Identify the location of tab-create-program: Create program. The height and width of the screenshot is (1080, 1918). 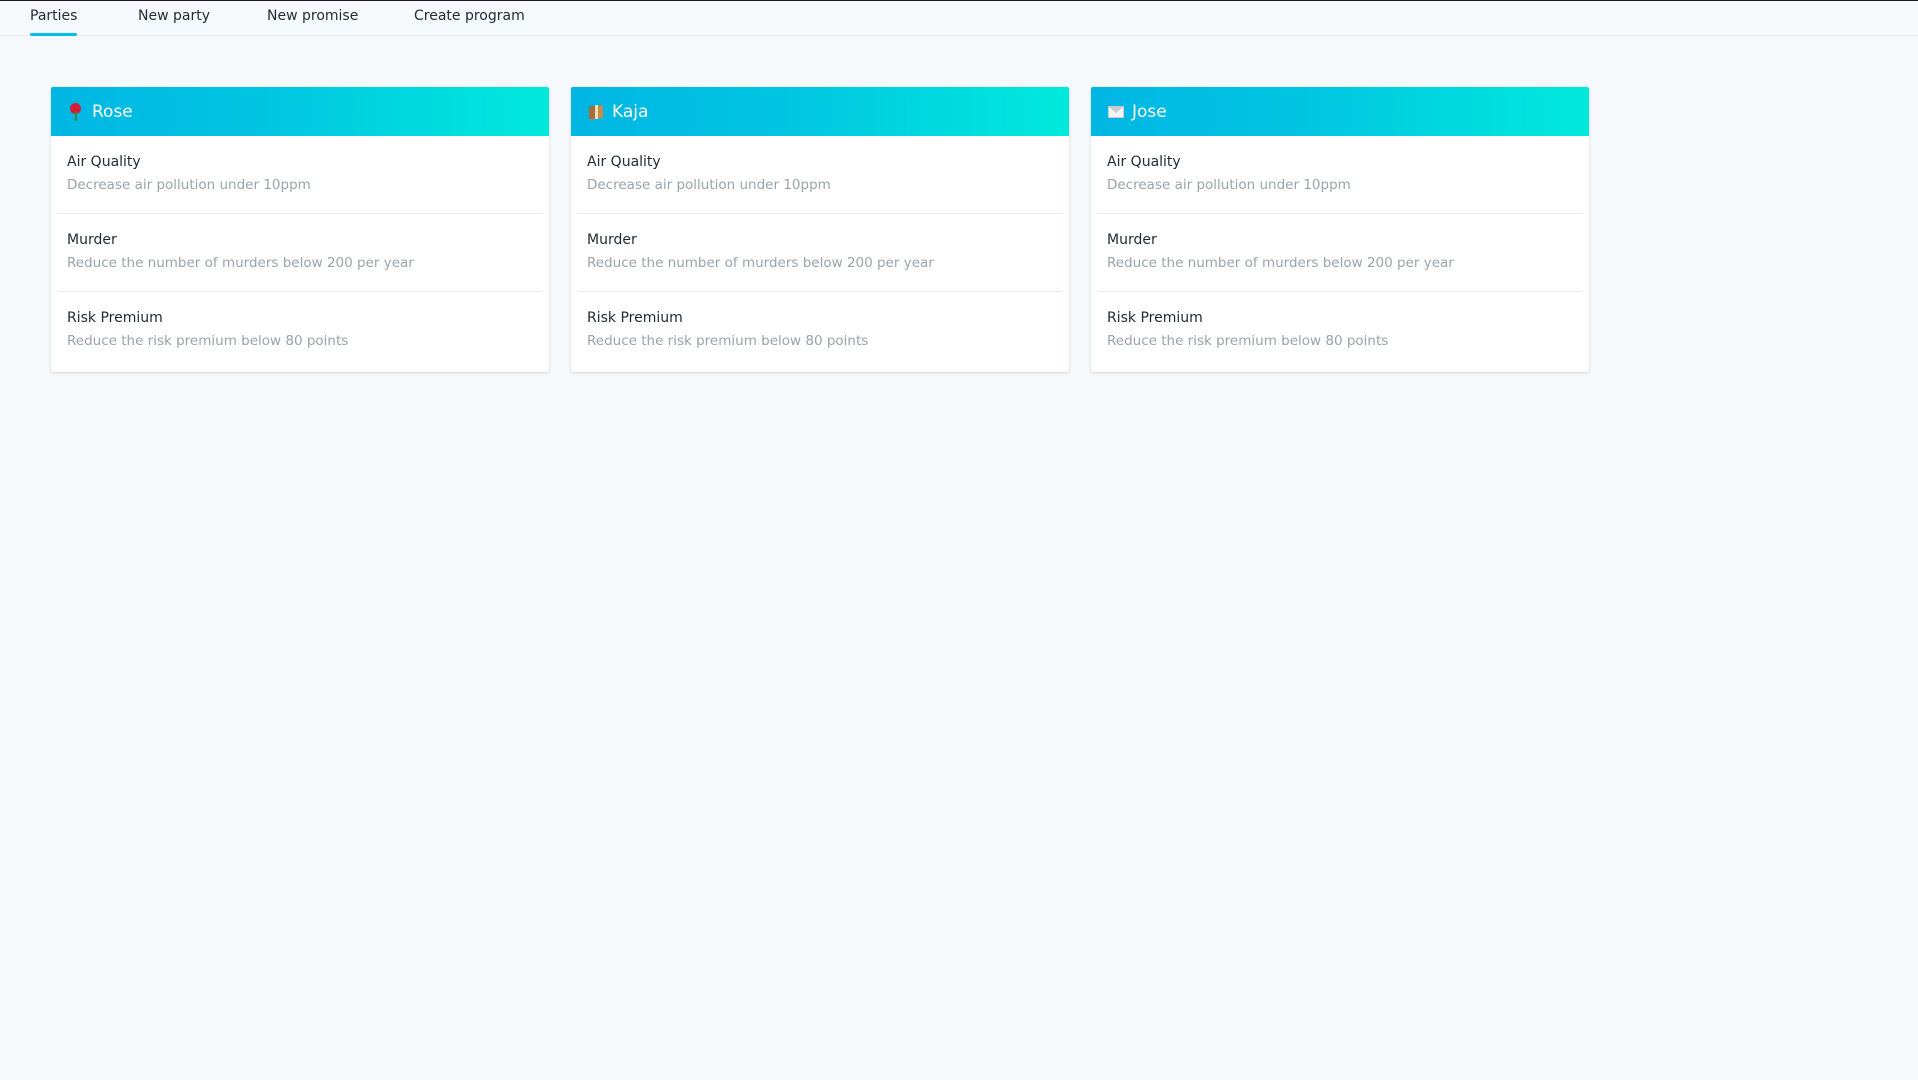
(469, 18).